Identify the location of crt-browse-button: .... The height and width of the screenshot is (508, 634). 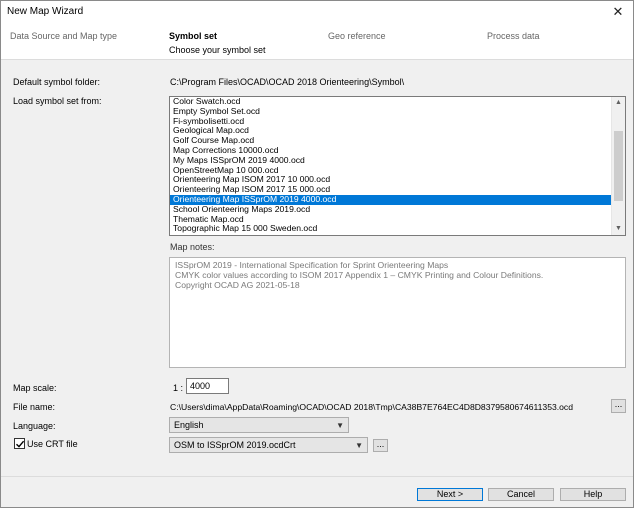
(380, 445).